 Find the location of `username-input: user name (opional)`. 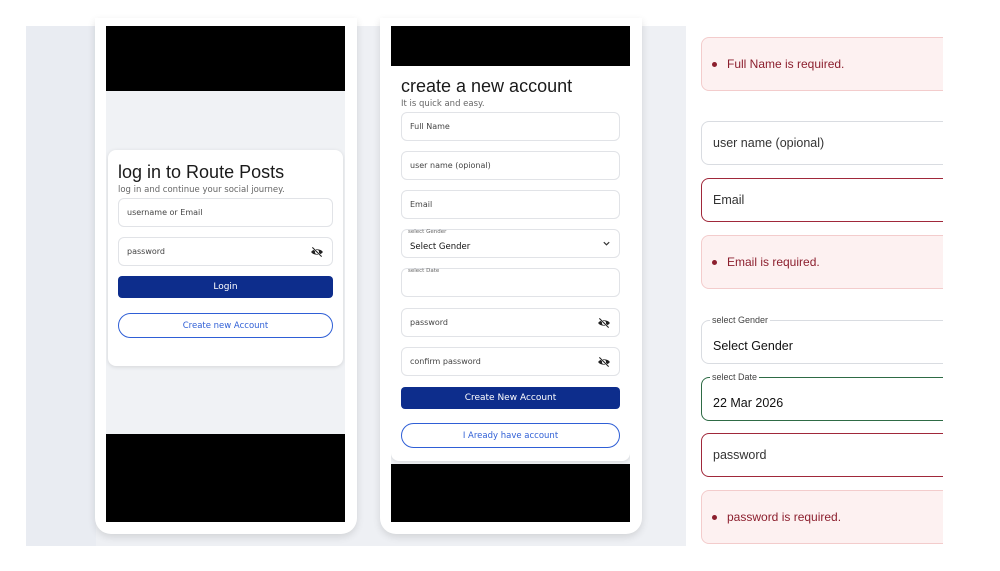

username-input: user name (opional) is located at coordinates (510, 165).